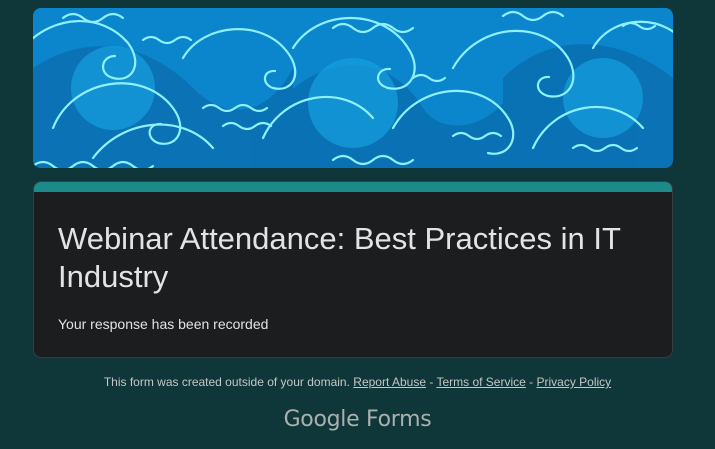 This screenshot has width=715, height=449. What do you see at coordinates (353, 187) in the screenshot?
I see `card-accent-bar` at bounding box center [353, 187].